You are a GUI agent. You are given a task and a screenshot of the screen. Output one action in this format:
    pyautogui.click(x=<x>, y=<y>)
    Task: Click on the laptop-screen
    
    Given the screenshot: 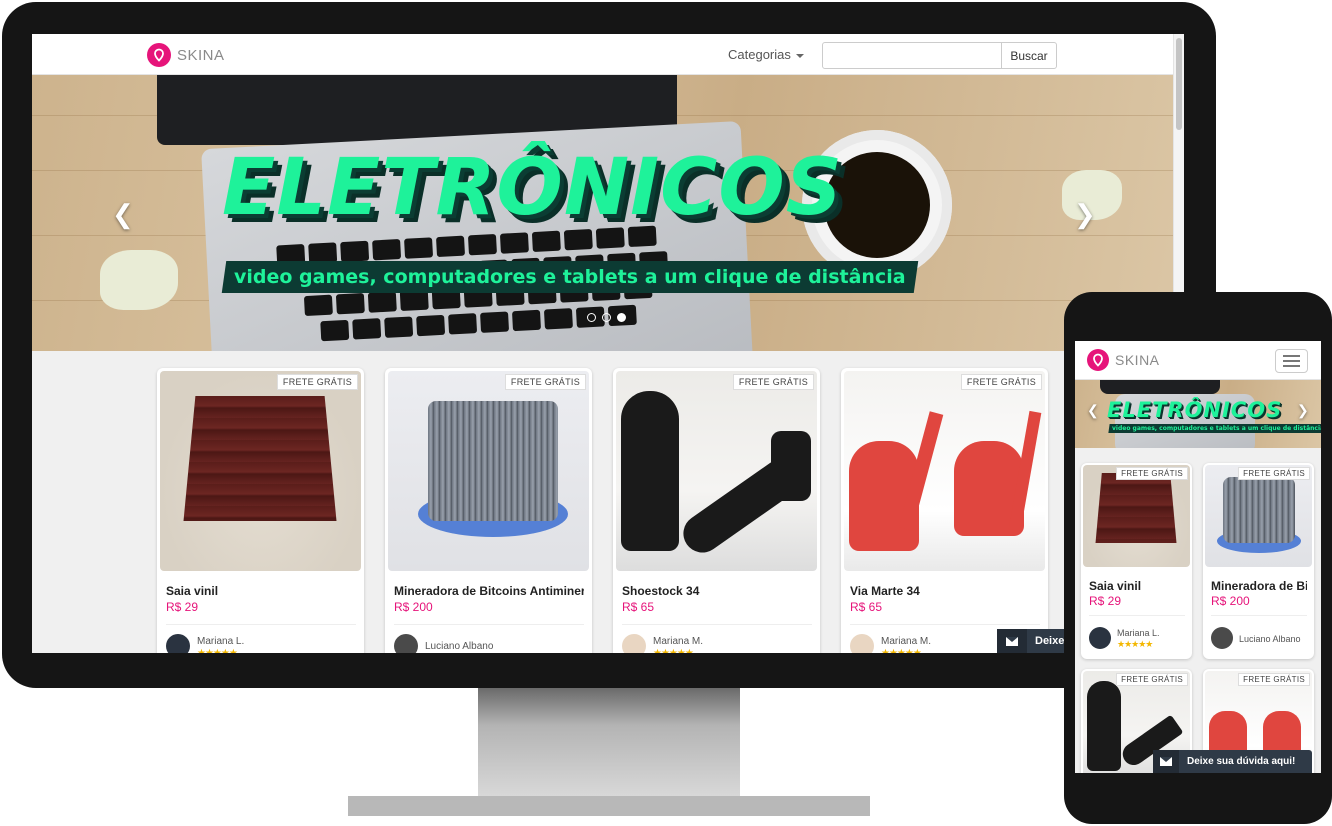 What is the action you would take?
    pyautogui.click(x=1160, y=387)
    